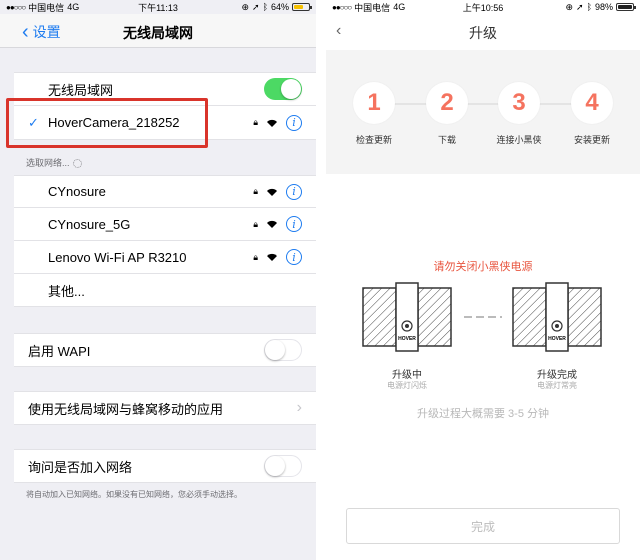 This screenshot has width=640, height=560. I want to click on battery-percent: 98%, so click(603, 7).